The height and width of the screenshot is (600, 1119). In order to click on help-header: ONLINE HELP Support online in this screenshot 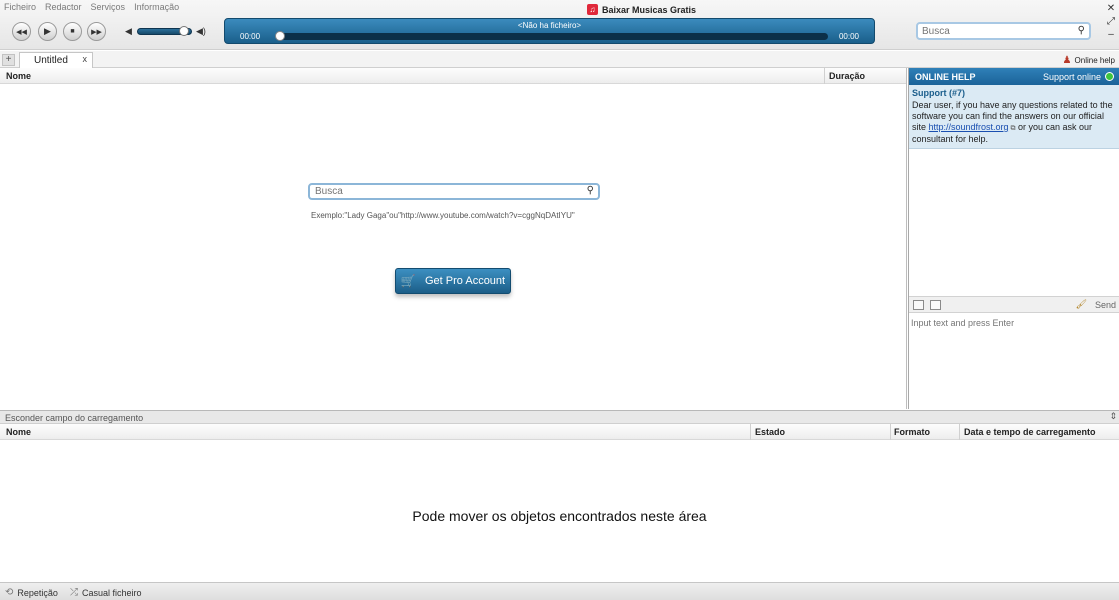, I will do `click(1014, 76)`.